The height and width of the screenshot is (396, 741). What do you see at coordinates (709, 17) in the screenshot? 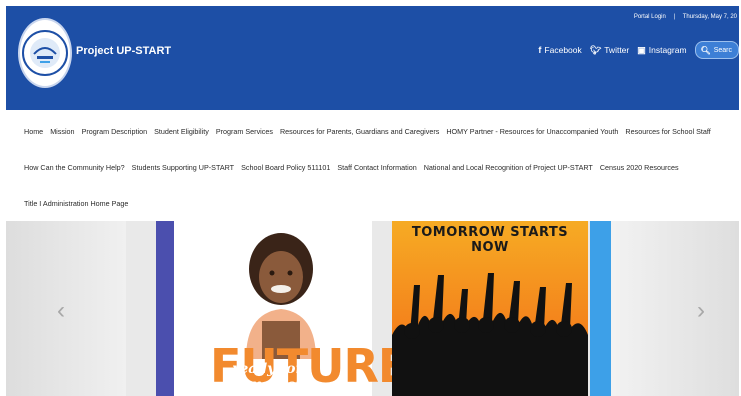
I see `current-date: Thursday, May 7, 20` at bounding box center [709, 17].